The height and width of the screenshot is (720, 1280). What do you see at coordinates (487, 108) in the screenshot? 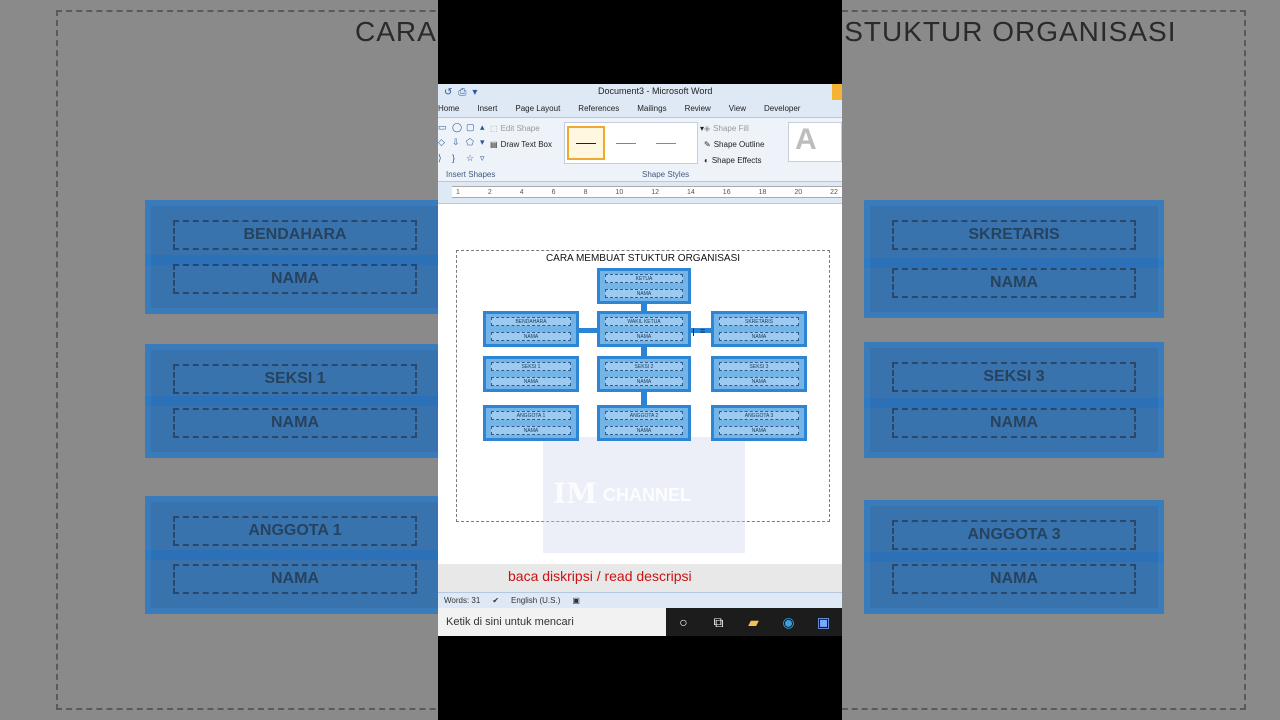
I see `tab-insert: Insert` at bounding box center [487, 108].